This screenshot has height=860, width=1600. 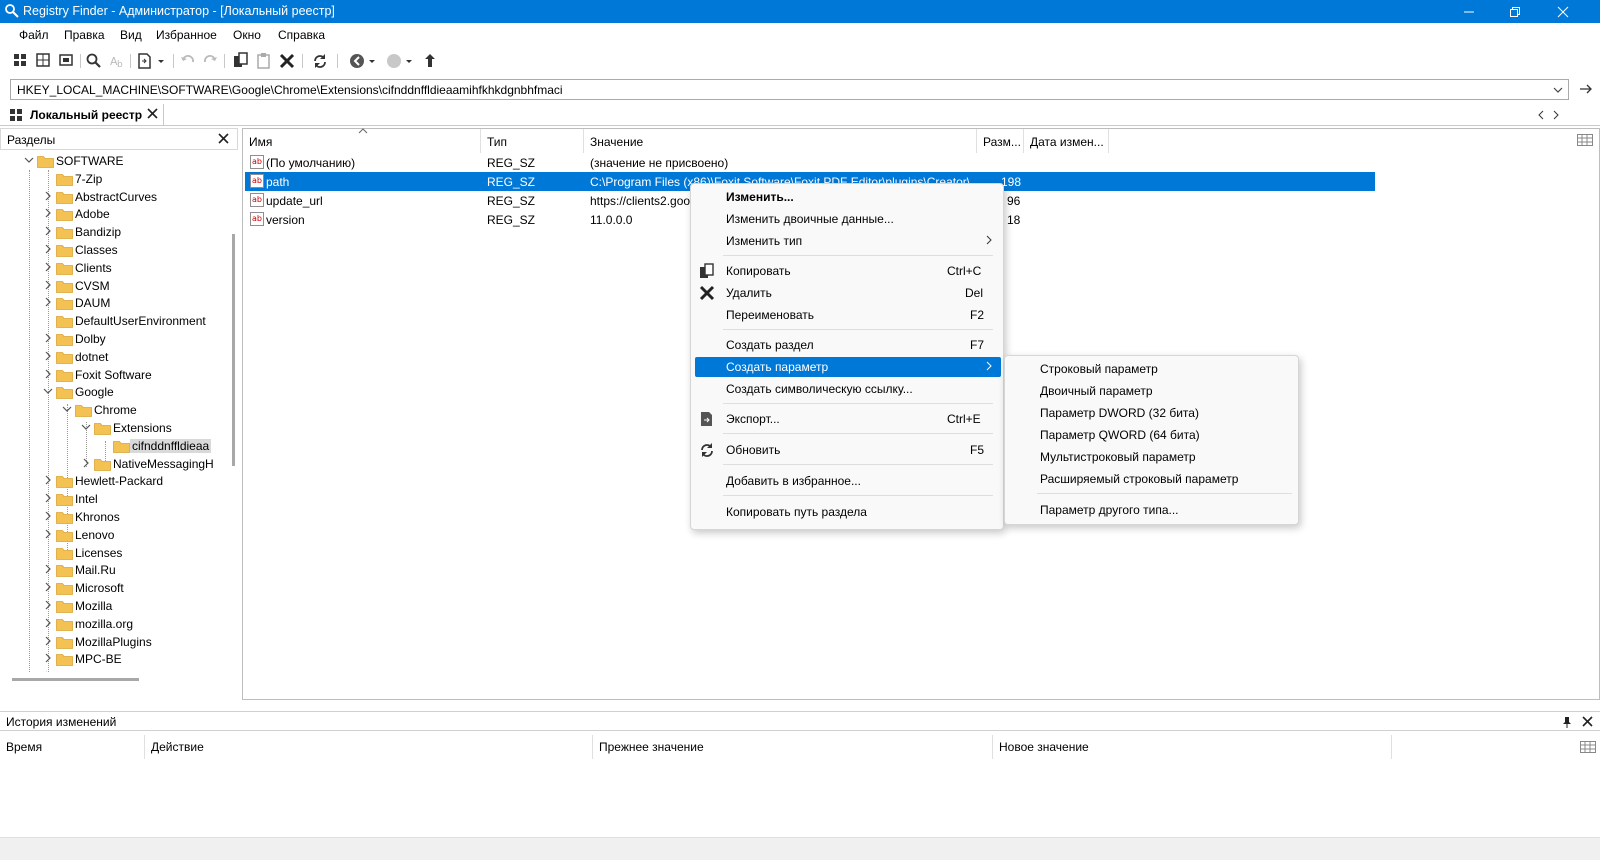 I want to click on tab-local-registry: Локальный реестр, so click(x=85, y=115).